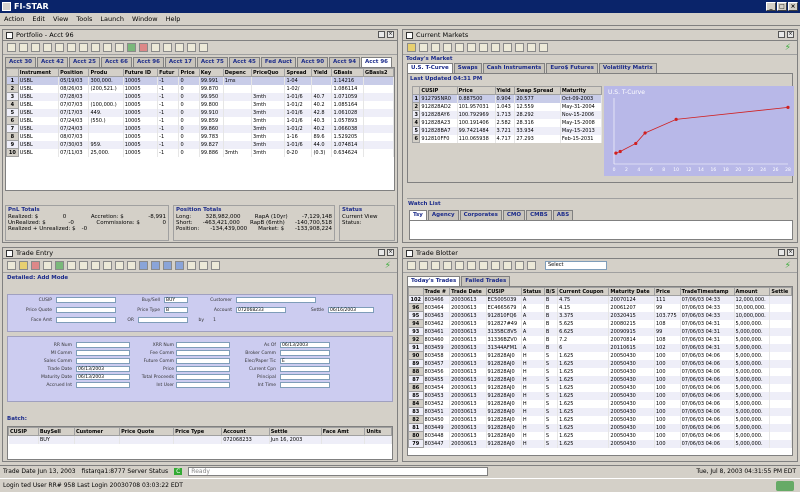 This screenshot has height=492, width=800. I want to click on column-header: Price Type, so click(198, 431).